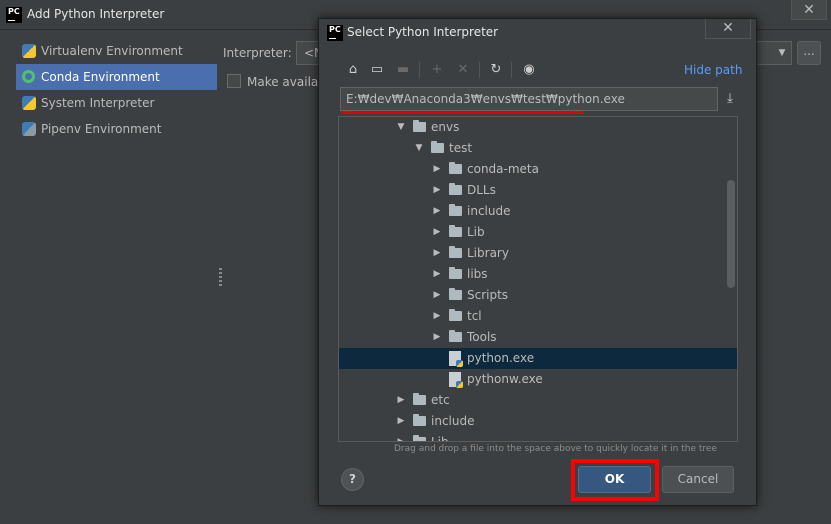  What do you see at coordinates (423, 32) in the screenshot?
I see `dialog-title: Select Python Interpreter` at bounding box center [423, 32].